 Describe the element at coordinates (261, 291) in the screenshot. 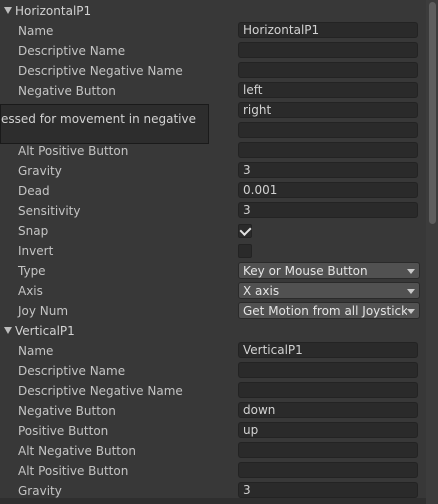

I see `axis-dropdown-value: X axis` at that location.